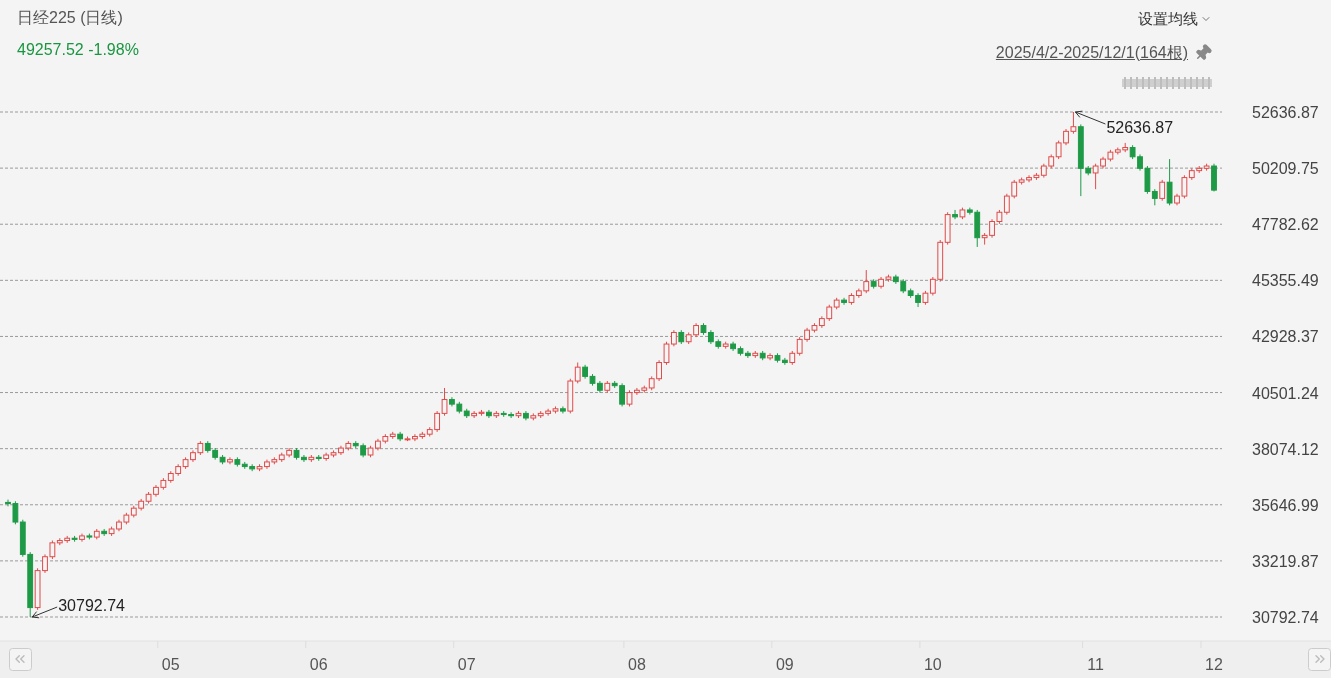 The height and width of the screenshot is (678, 1331). I want to click on double-chevron-right-icon, so click(1320, 659).